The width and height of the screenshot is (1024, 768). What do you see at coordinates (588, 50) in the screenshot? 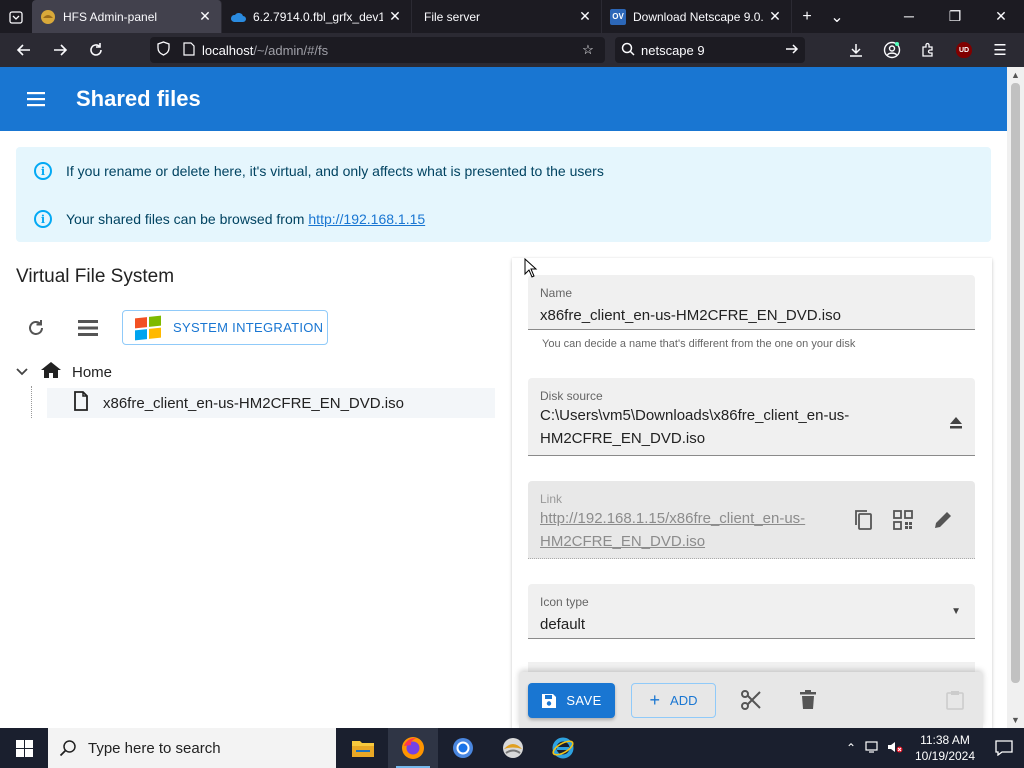
I see `bookmark-star-icon: ☆` at bounding box center [588, 50].